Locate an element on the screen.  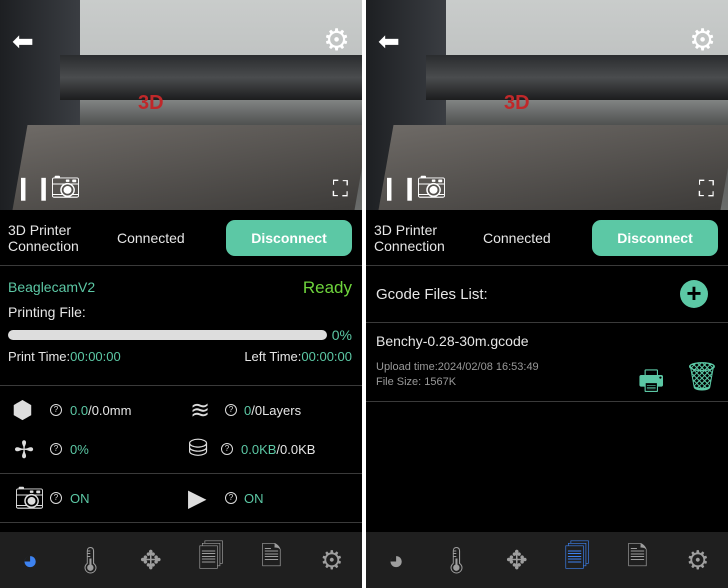
video-status: ON is located at coordinates (254, 498).